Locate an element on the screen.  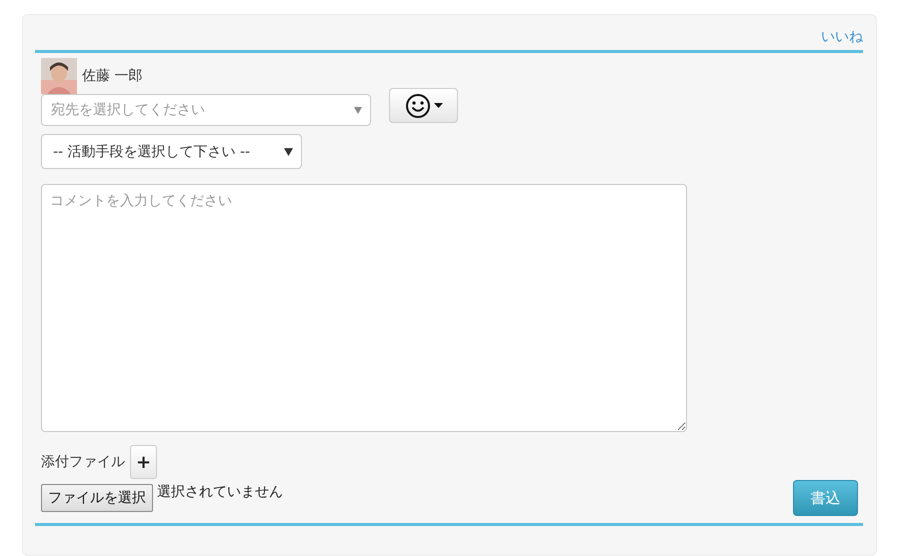
activity-select: -- 活動手段を選択して下さい -- is located at coordinates (171, 151).